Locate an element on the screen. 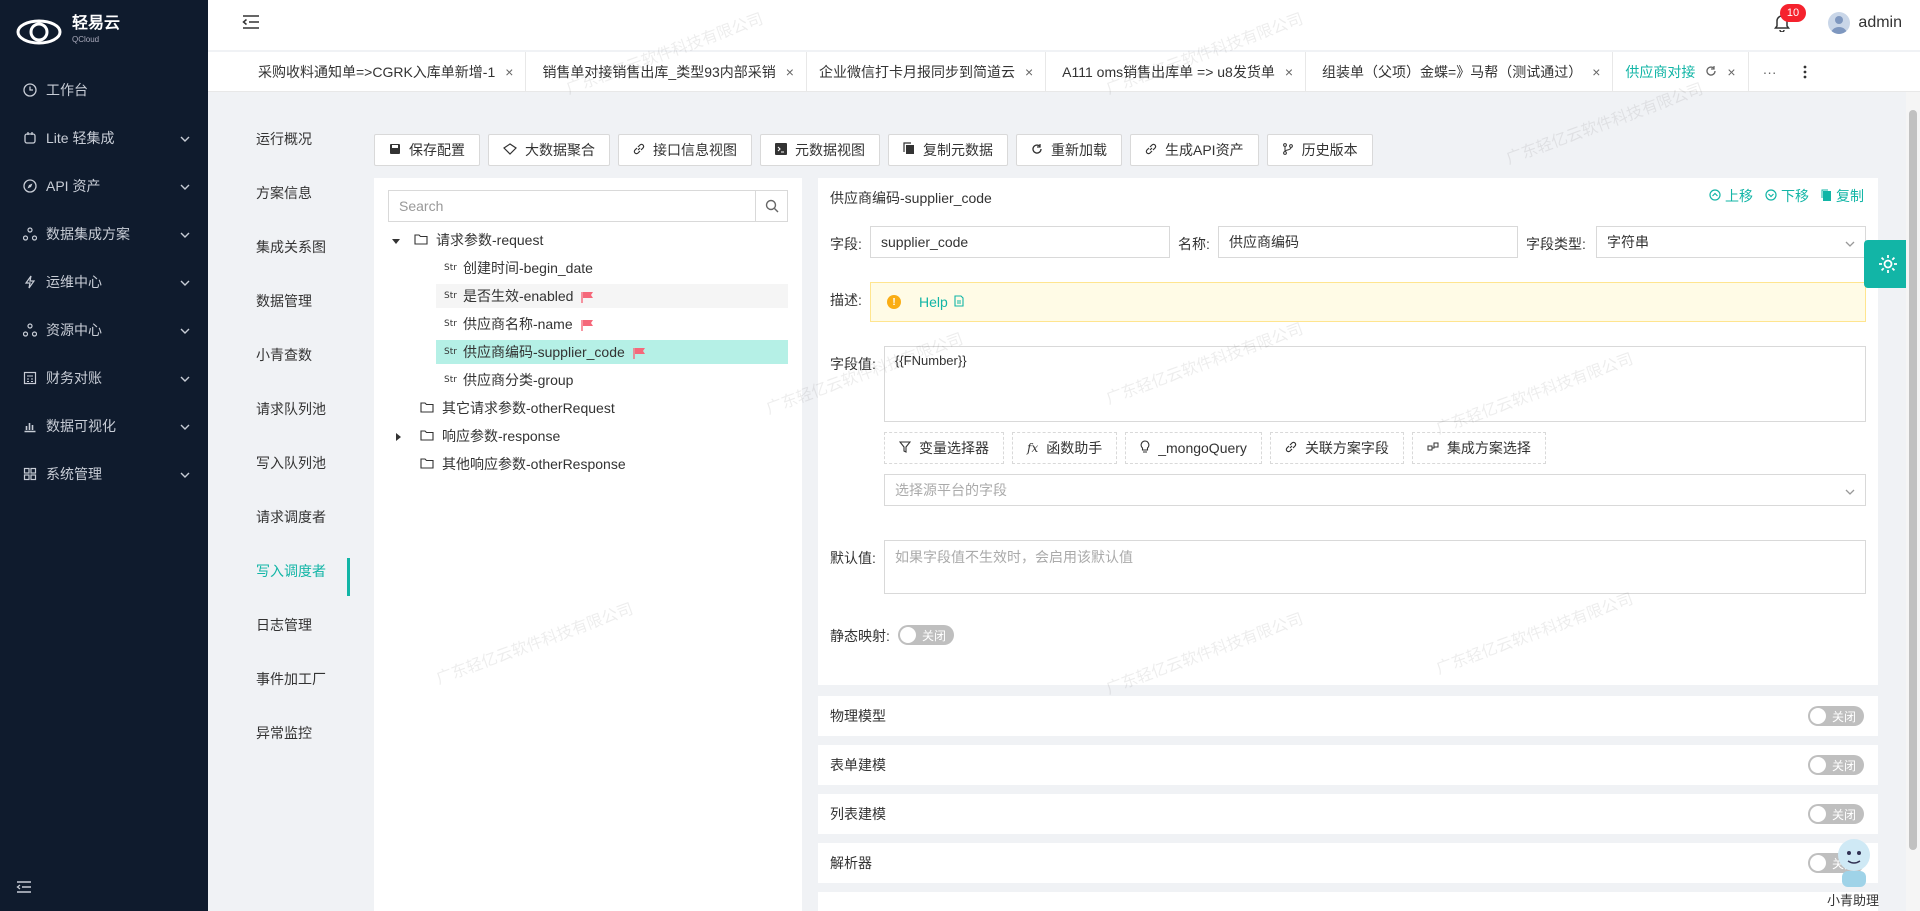 The height and width of the screenshot is (911, 1920). copy-field-button: 复制 is located at coordinates (1842, 196).